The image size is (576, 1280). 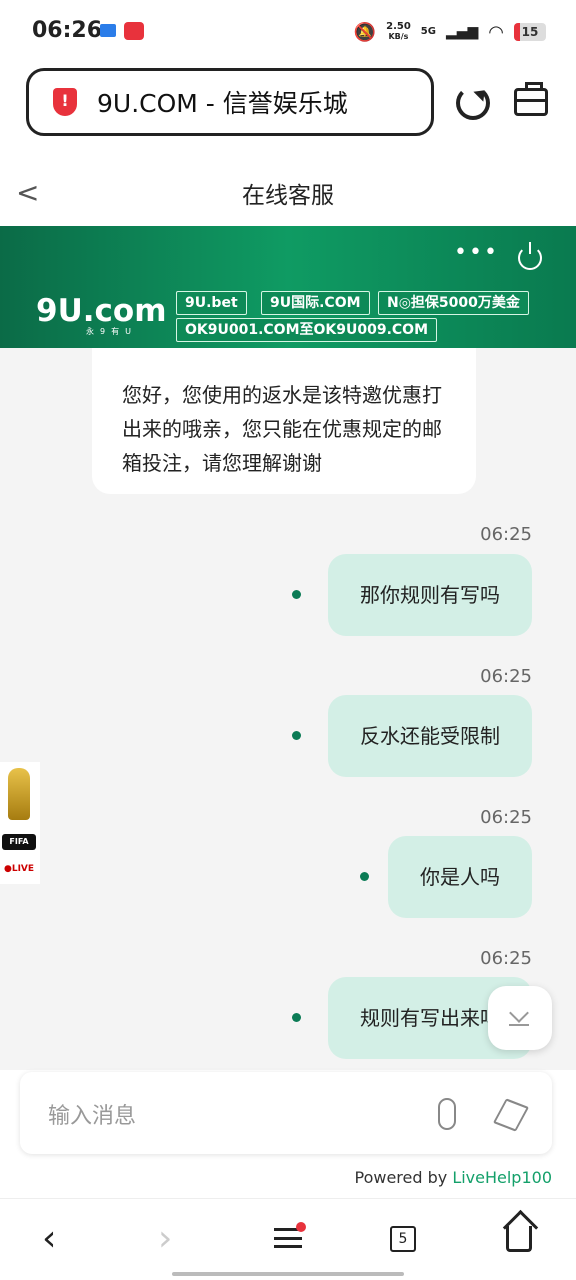 What do you see at coordinates (211, 303) in the screenshot?
I see `banner-tag: 9U.bet` at bounding box center [211, 303].